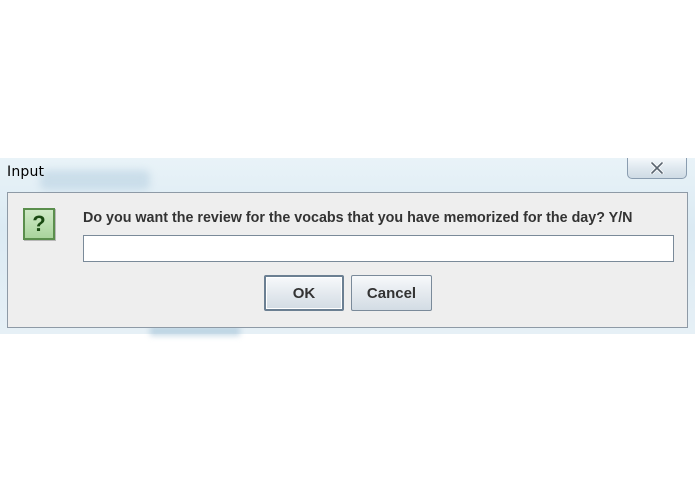 The image size is (695, 494). I want to click on question-icon: ?, so click(39, 224).